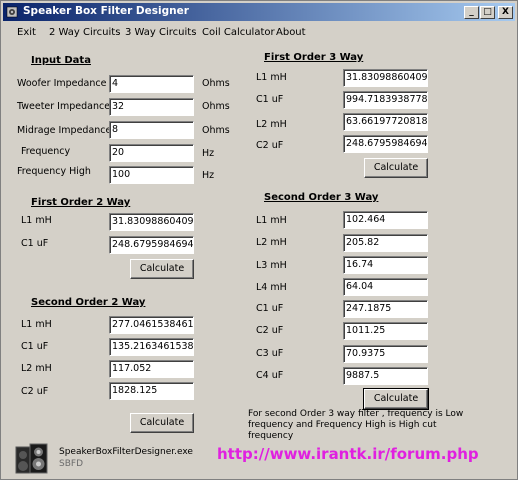 This screenshot has height=480, width=518. What do you see at coordinates (64, 130) in the screenshot?
I see `midrange-impedance-label: Midrage Impedance` at bounding box center [64, 130].